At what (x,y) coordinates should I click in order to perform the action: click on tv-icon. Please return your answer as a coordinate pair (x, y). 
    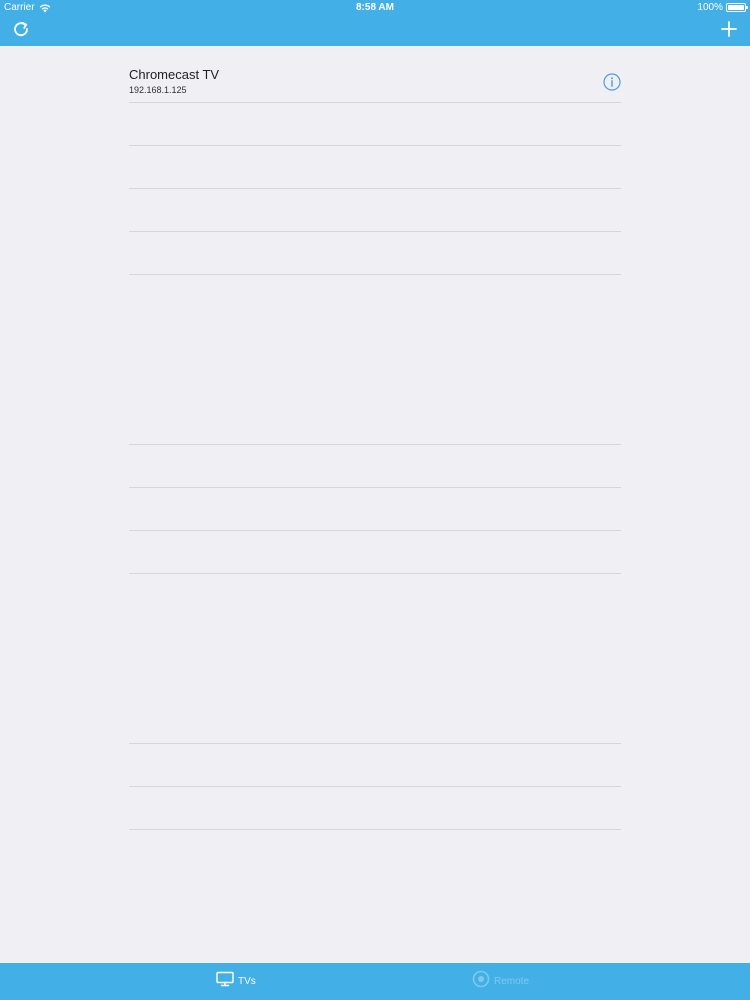
    Looking at the image, I should click on (225, 981).